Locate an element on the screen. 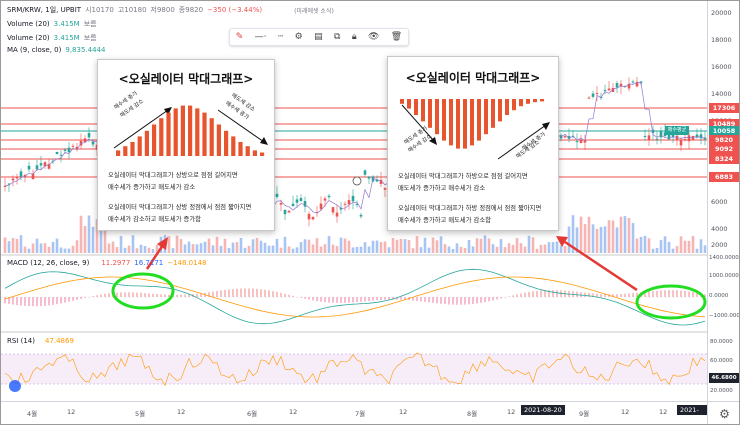 Image resolution: width=740 pixels, height=425 pixels. arrowhead-left is located at coordinates (162, 243).